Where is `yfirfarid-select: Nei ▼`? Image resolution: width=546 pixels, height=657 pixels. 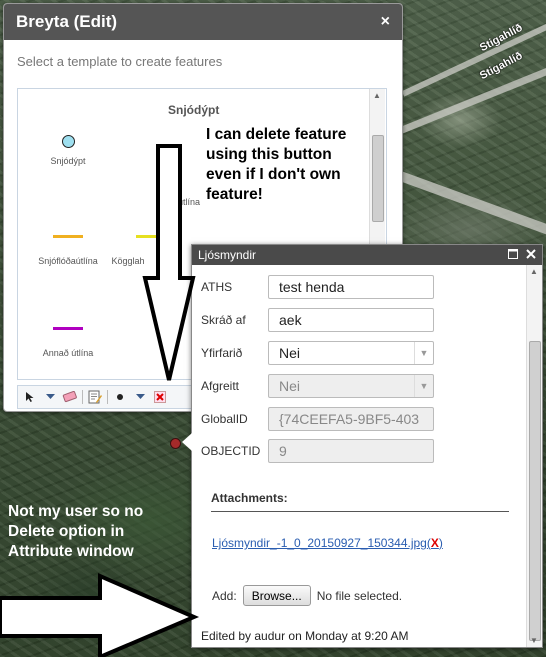 yfirfarid-select: Nei ▼ is located at coordinates (351, 353).